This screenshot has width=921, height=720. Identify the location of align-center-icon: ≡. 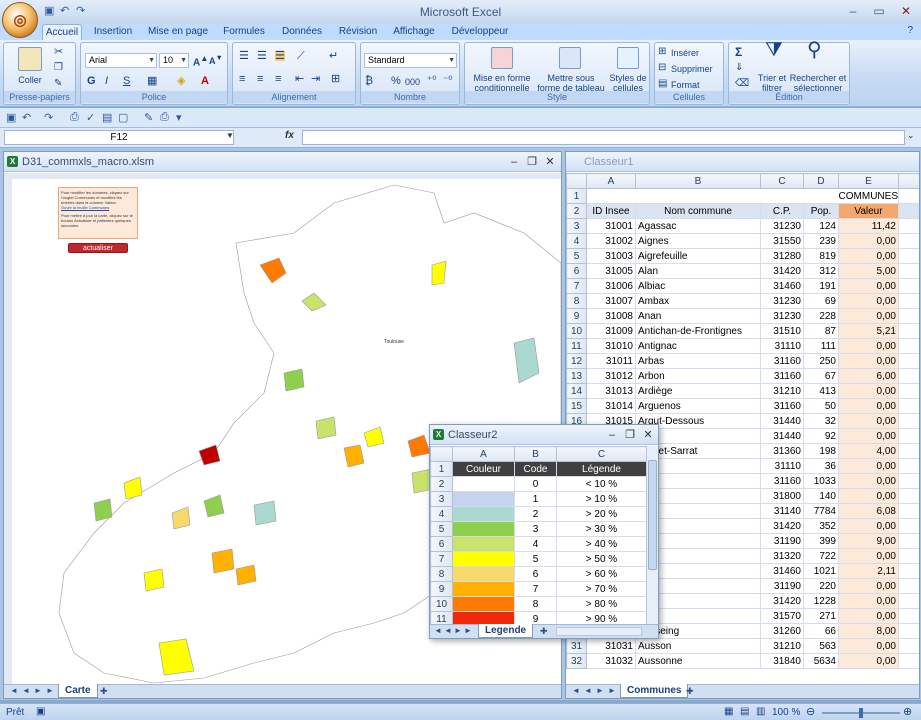
(260, 79).